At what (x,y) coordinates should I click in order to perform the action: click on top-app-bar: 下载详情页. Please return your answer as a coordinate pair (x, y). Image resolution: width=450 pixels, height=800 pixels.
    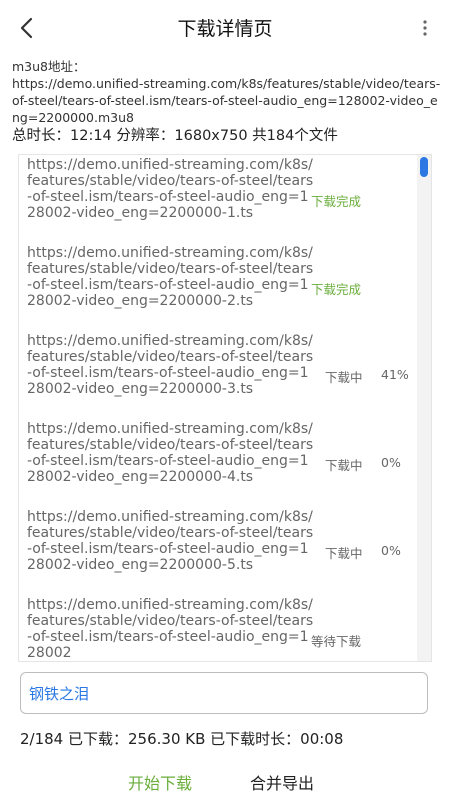
    Looking at the image, I should click on (225, 28).